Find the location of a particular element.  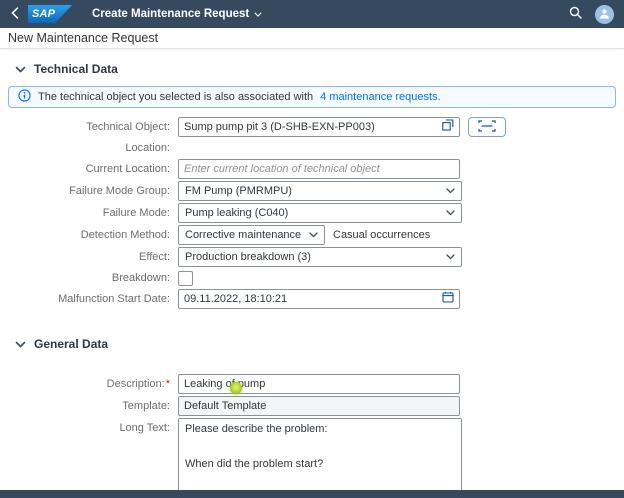

current-location-field is located at coordinates (319, 169).